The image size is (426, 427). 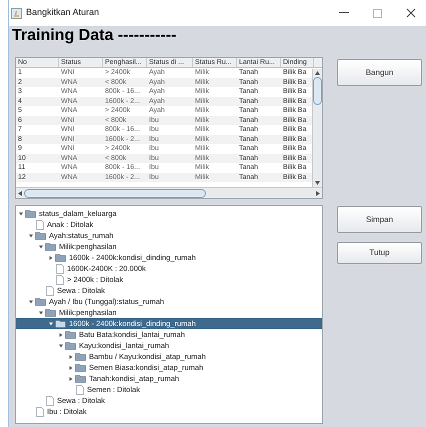 What do you see at coordinates (379, 253) in the screenshot?
I see `action-button: Tutup` at bounding box center [379, 253].